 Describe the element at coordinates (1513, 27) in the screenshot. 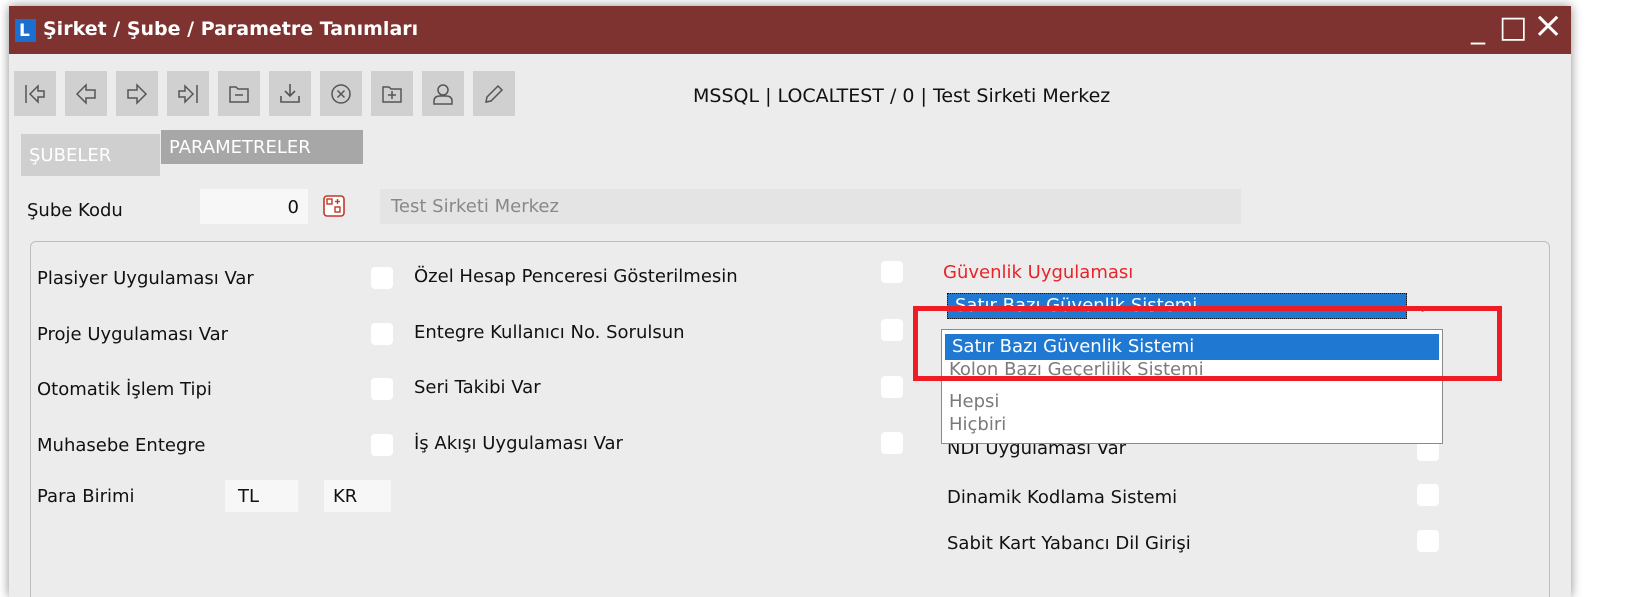

I see `maximize-button: □` at that location.